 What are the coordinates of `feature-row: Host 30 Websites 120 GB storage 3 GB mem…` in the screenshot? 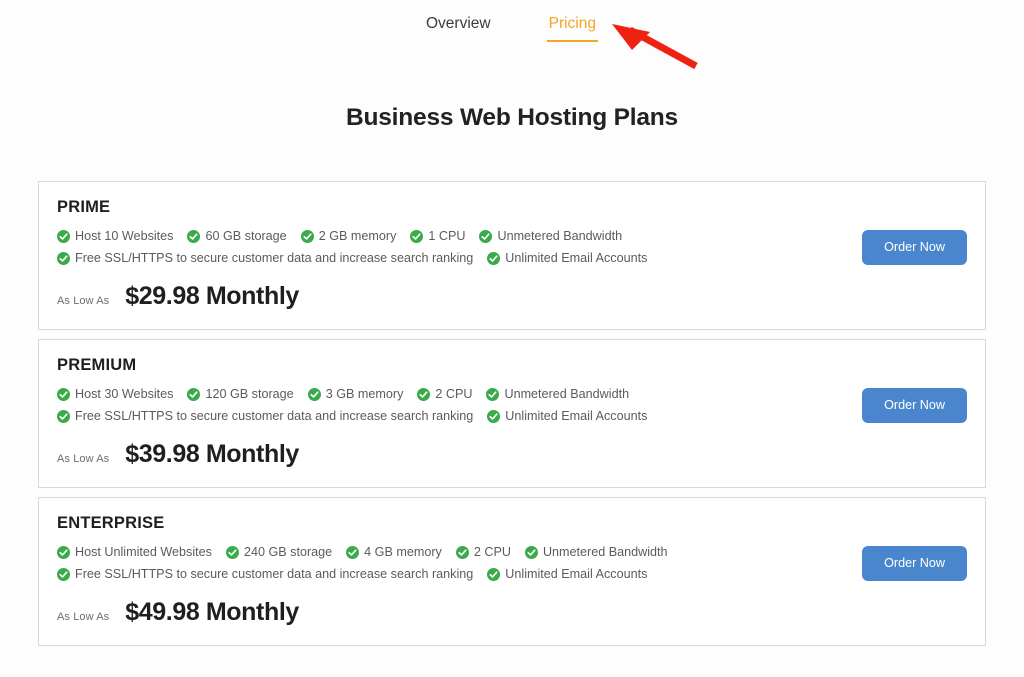 It's located at (402, 394).